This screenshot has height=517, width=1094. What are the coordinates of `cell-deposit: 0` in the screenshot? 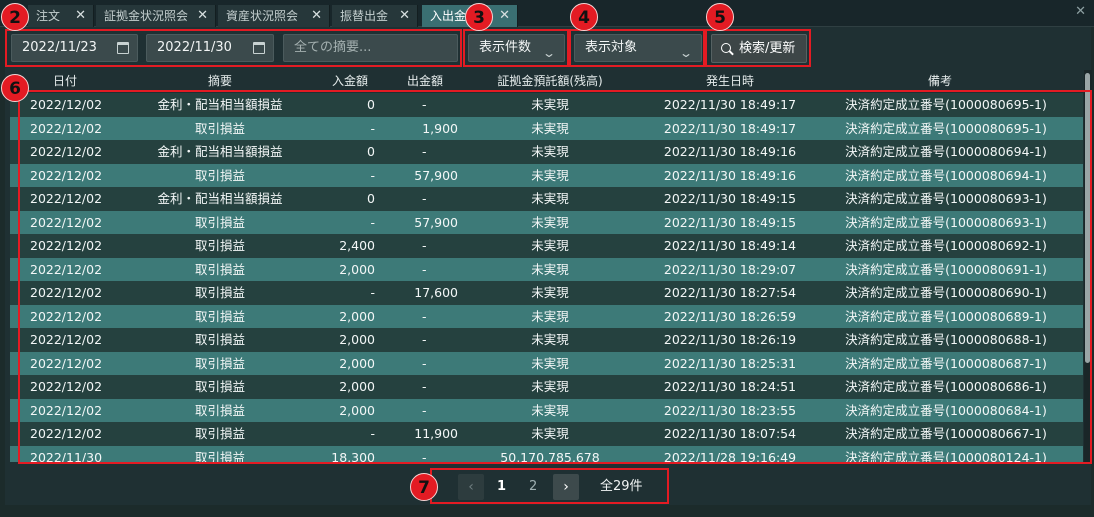 It's located at (371, 104).